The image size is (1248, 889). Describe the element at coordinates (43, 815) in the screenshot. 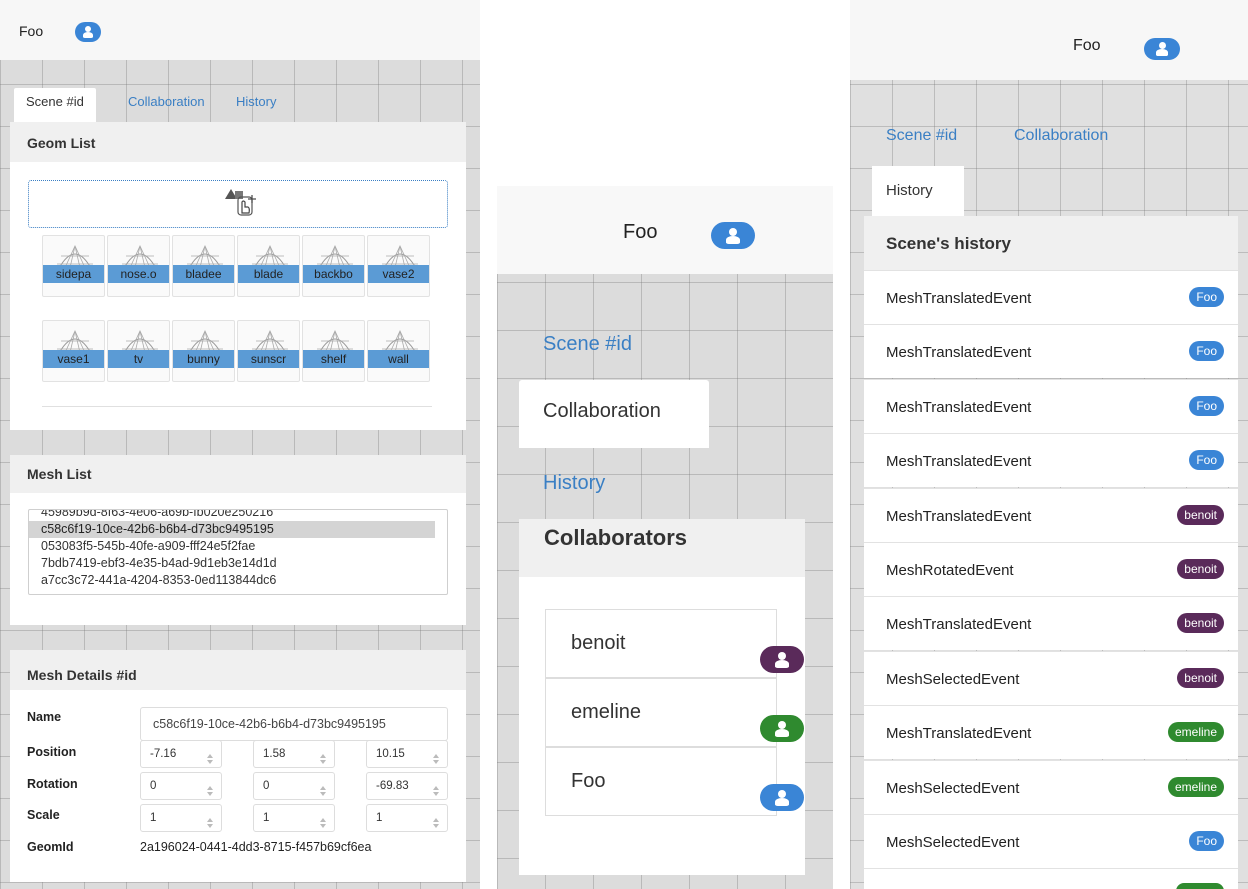

I see `scale-label: Scale` at that location.